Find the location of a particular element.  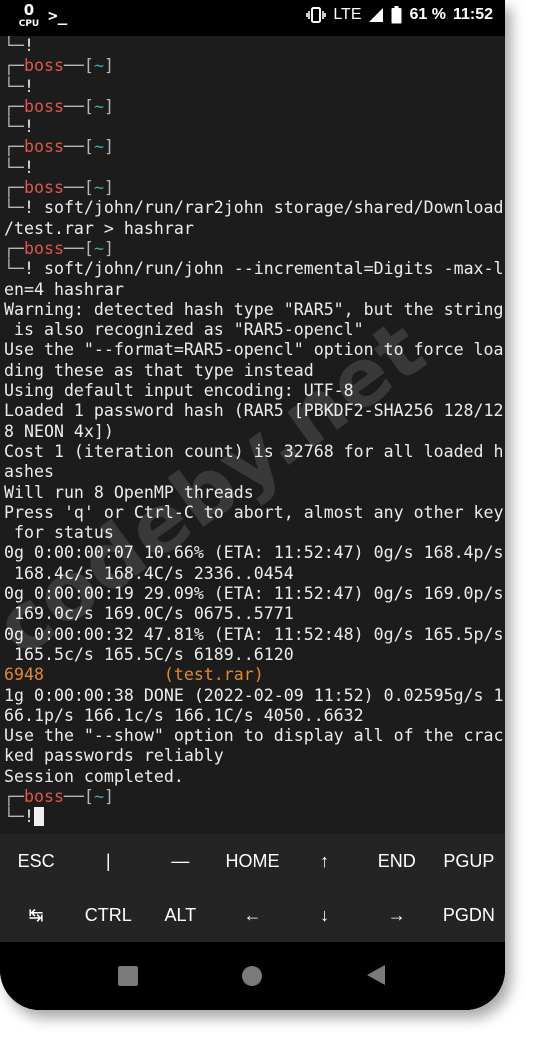

terminal-text-segment: Session completed. is located at coordinates (94, 776).